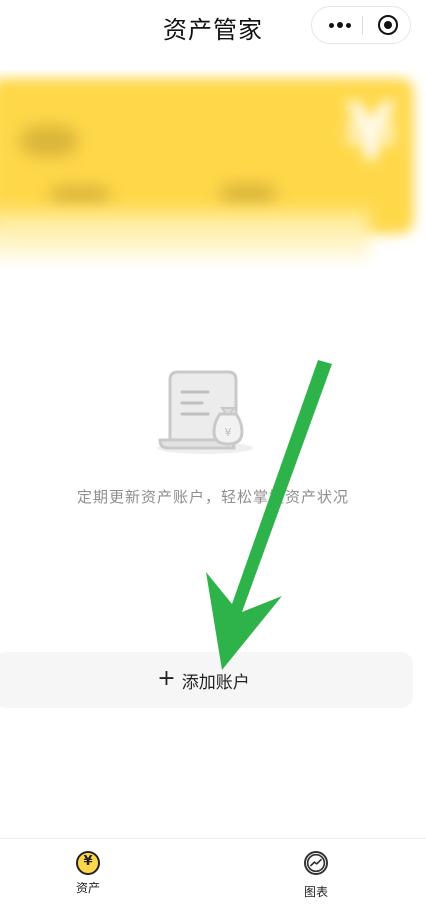  What do you see at coordinates (185, 235) in the screenshot?
I see `card-fade-overlay` at bounding box center [185, 235].